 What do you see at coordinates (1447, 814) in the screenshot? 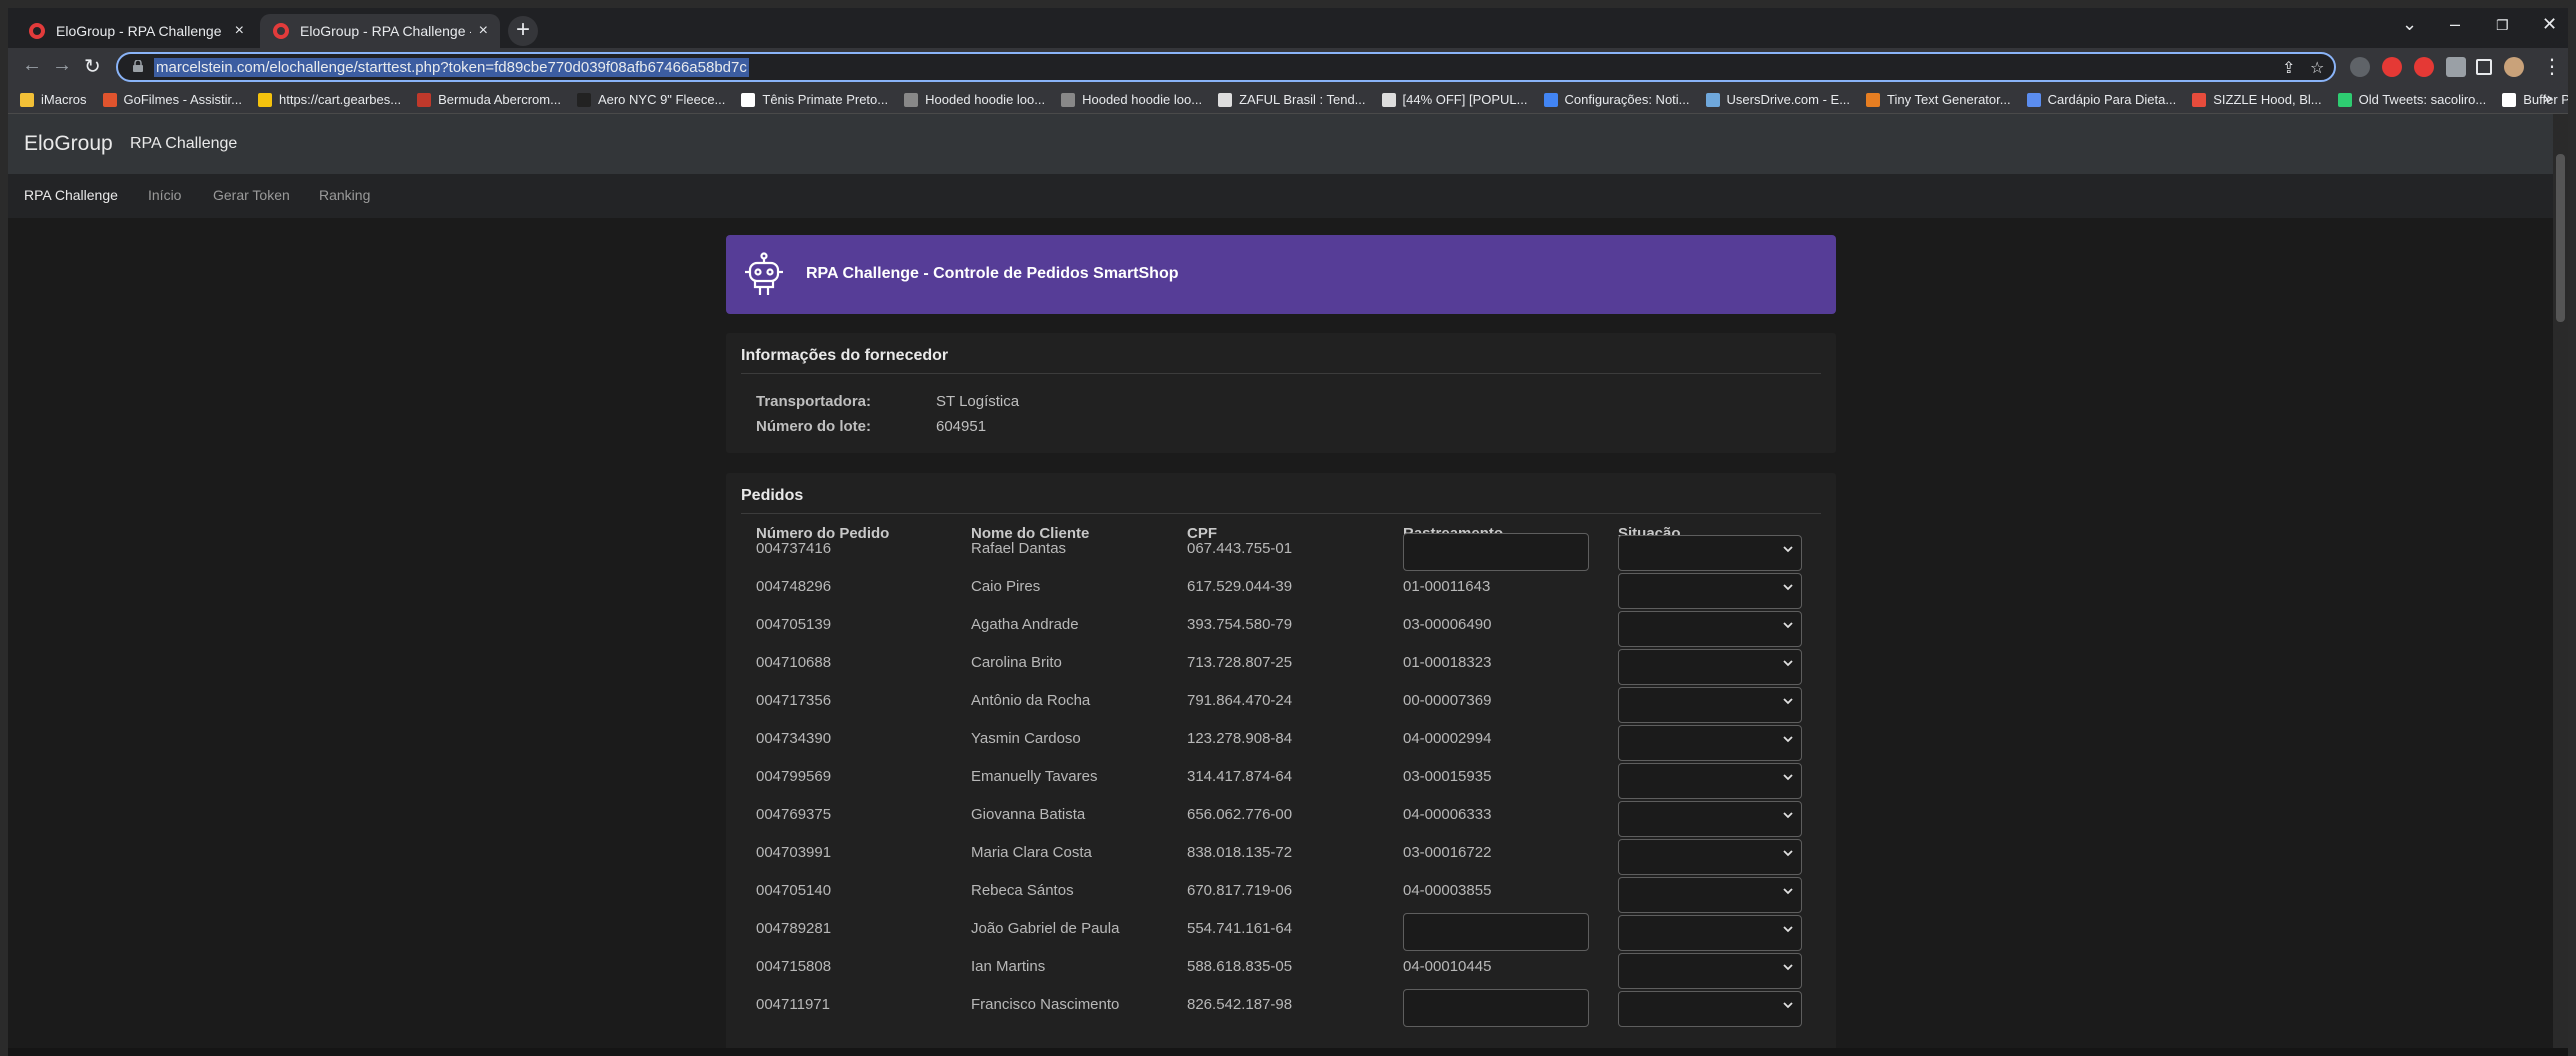
I see `tracking-cell: 04-00006333` at bounding box center [1447, 814].